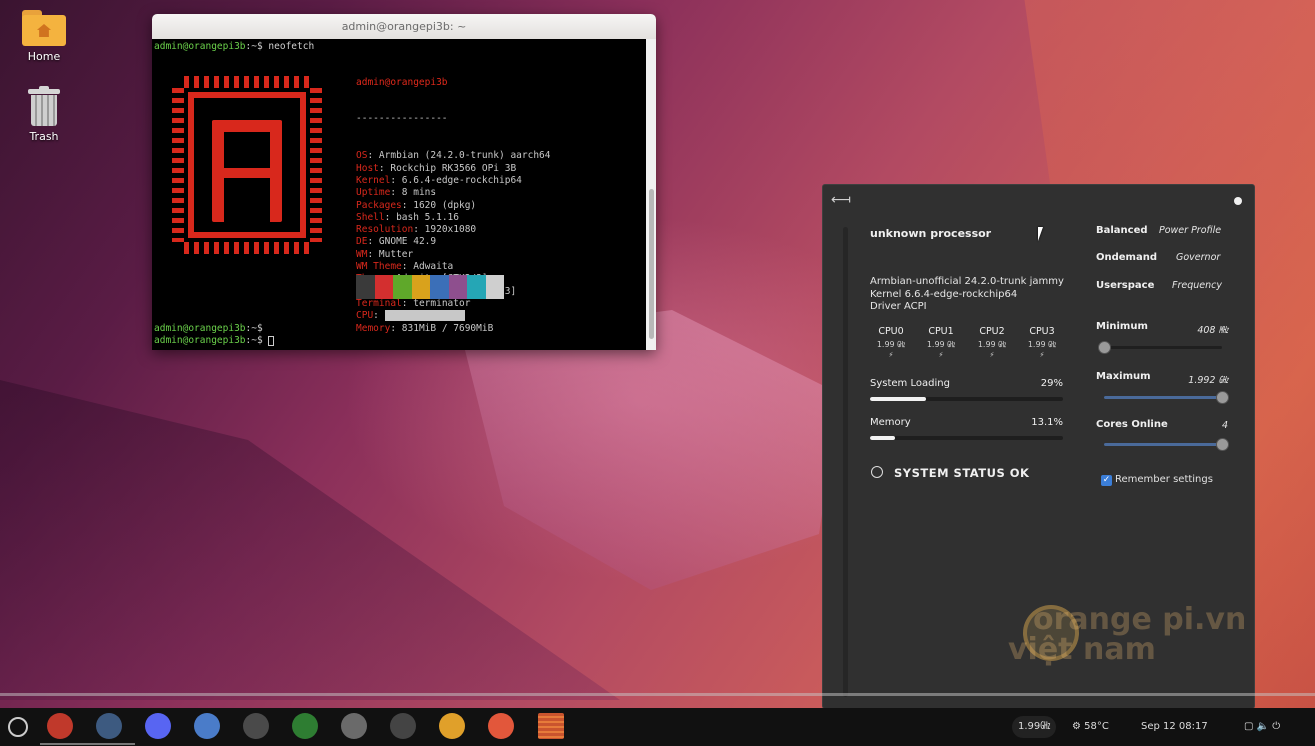 This screenshot has width=1315, height=746. I want to click on cpu-core-name: CPU0, so click(891, 331).